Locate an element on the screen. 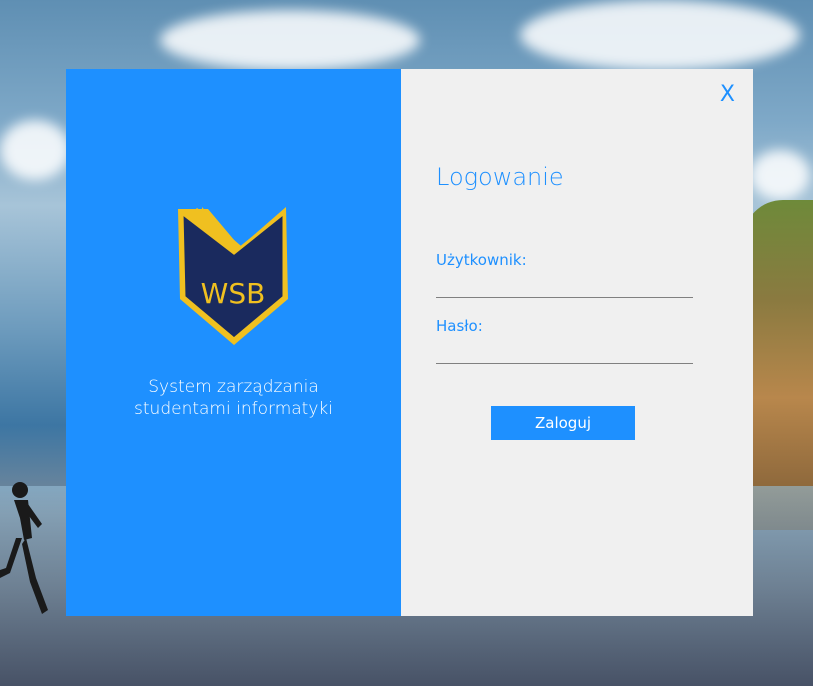 Image resolution: width=813 pixels, height=686 pixels. logo-text: WSB is located at coordinates (233, 293).